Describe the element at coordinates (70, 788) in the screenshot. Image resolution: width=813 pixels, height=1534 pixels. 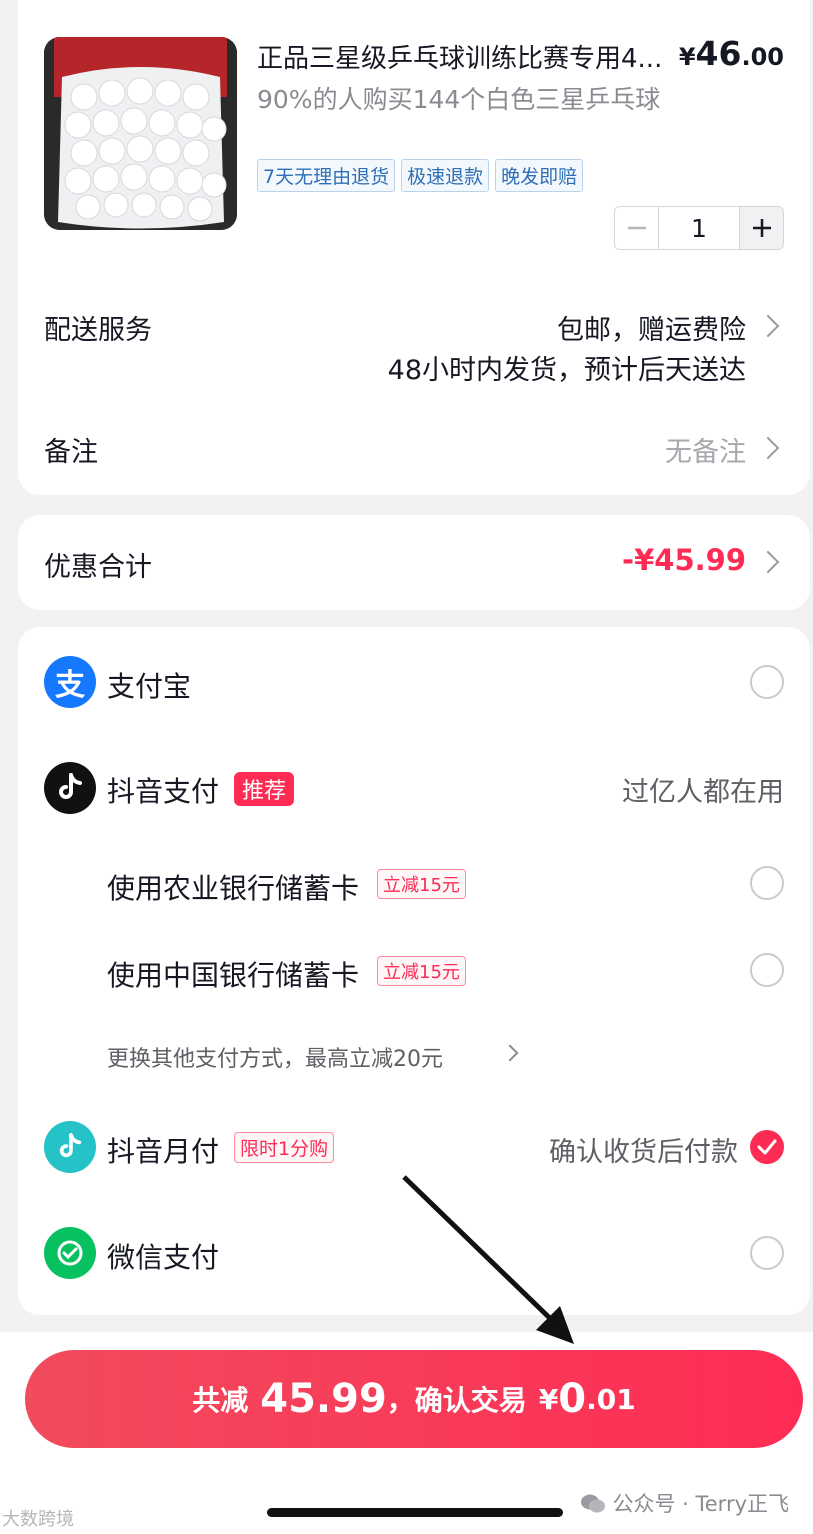
I see `douyin-icon` at that location.